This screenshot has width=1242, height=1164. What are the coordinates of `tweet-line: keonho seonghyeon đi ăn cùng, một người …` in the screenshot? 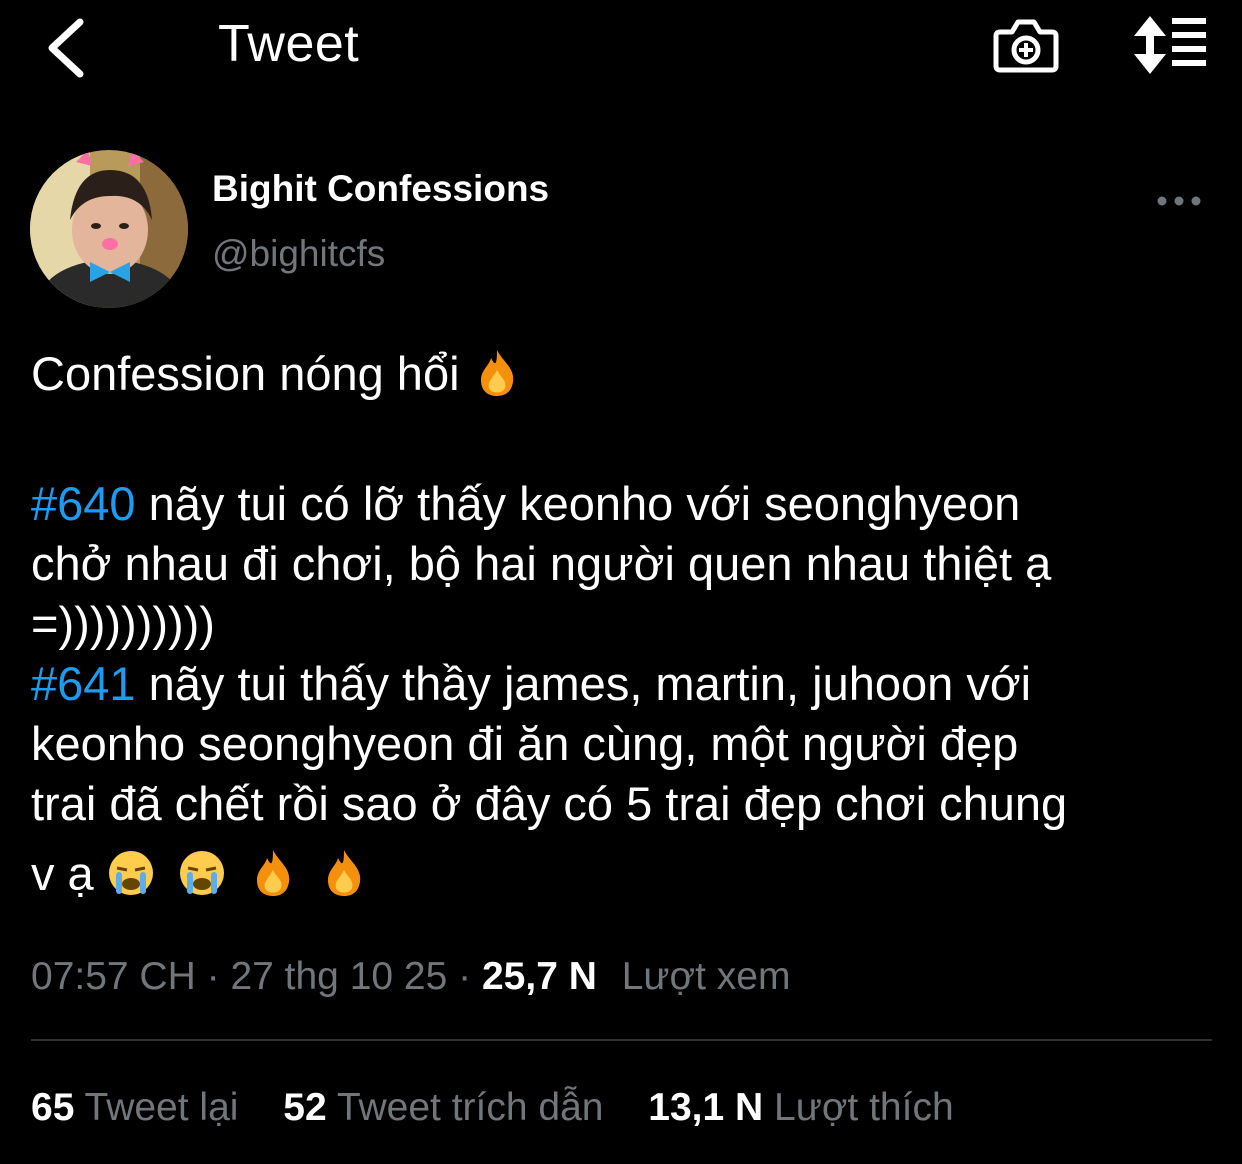 It's located at (525, 743).